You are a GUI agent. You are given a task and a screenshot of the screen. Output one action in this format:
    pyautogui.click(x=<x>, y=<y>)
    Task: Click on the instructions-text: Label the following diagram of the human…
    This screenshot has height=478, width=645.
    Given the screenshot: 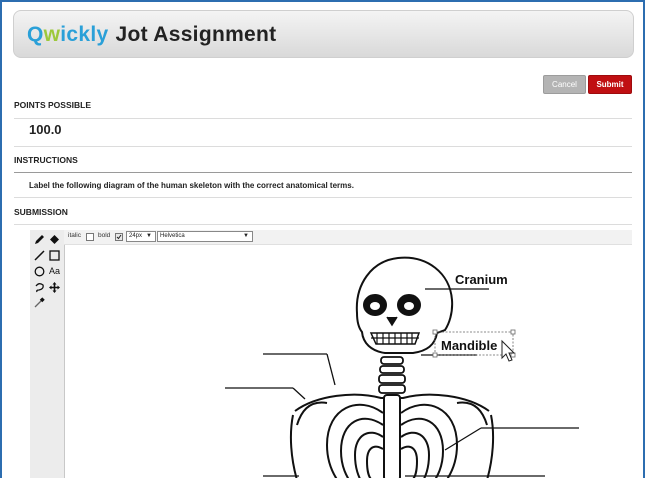 What is the action you would take?
    pyautogui.click(x=191, y=185)
    